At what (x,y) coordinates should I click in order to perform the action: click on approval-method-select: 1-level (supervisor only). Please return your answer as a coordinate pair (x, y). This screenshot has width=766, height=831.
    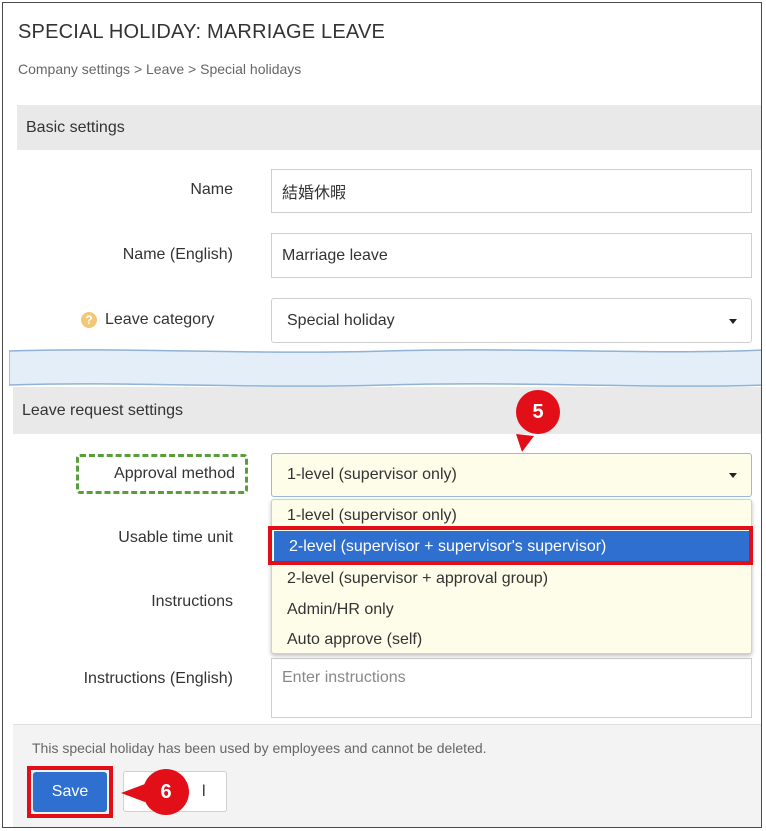
    Looking at the image, I should click on (511, 475).